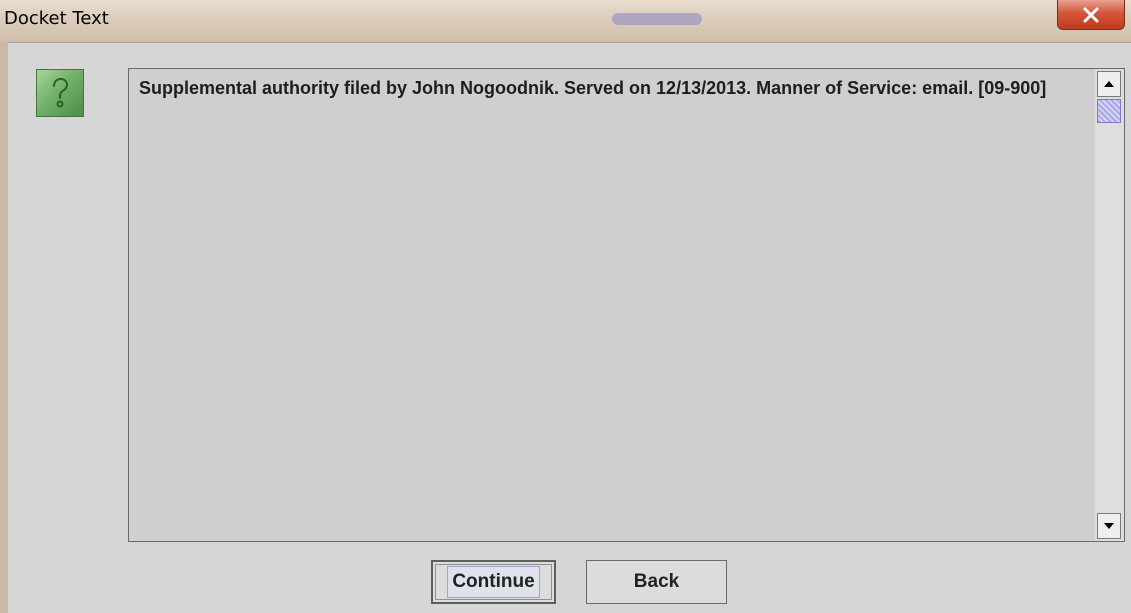  Describe the element at coordinates (565, 21) in the screenshot. I see `title-bar: Docket Text` at that location.